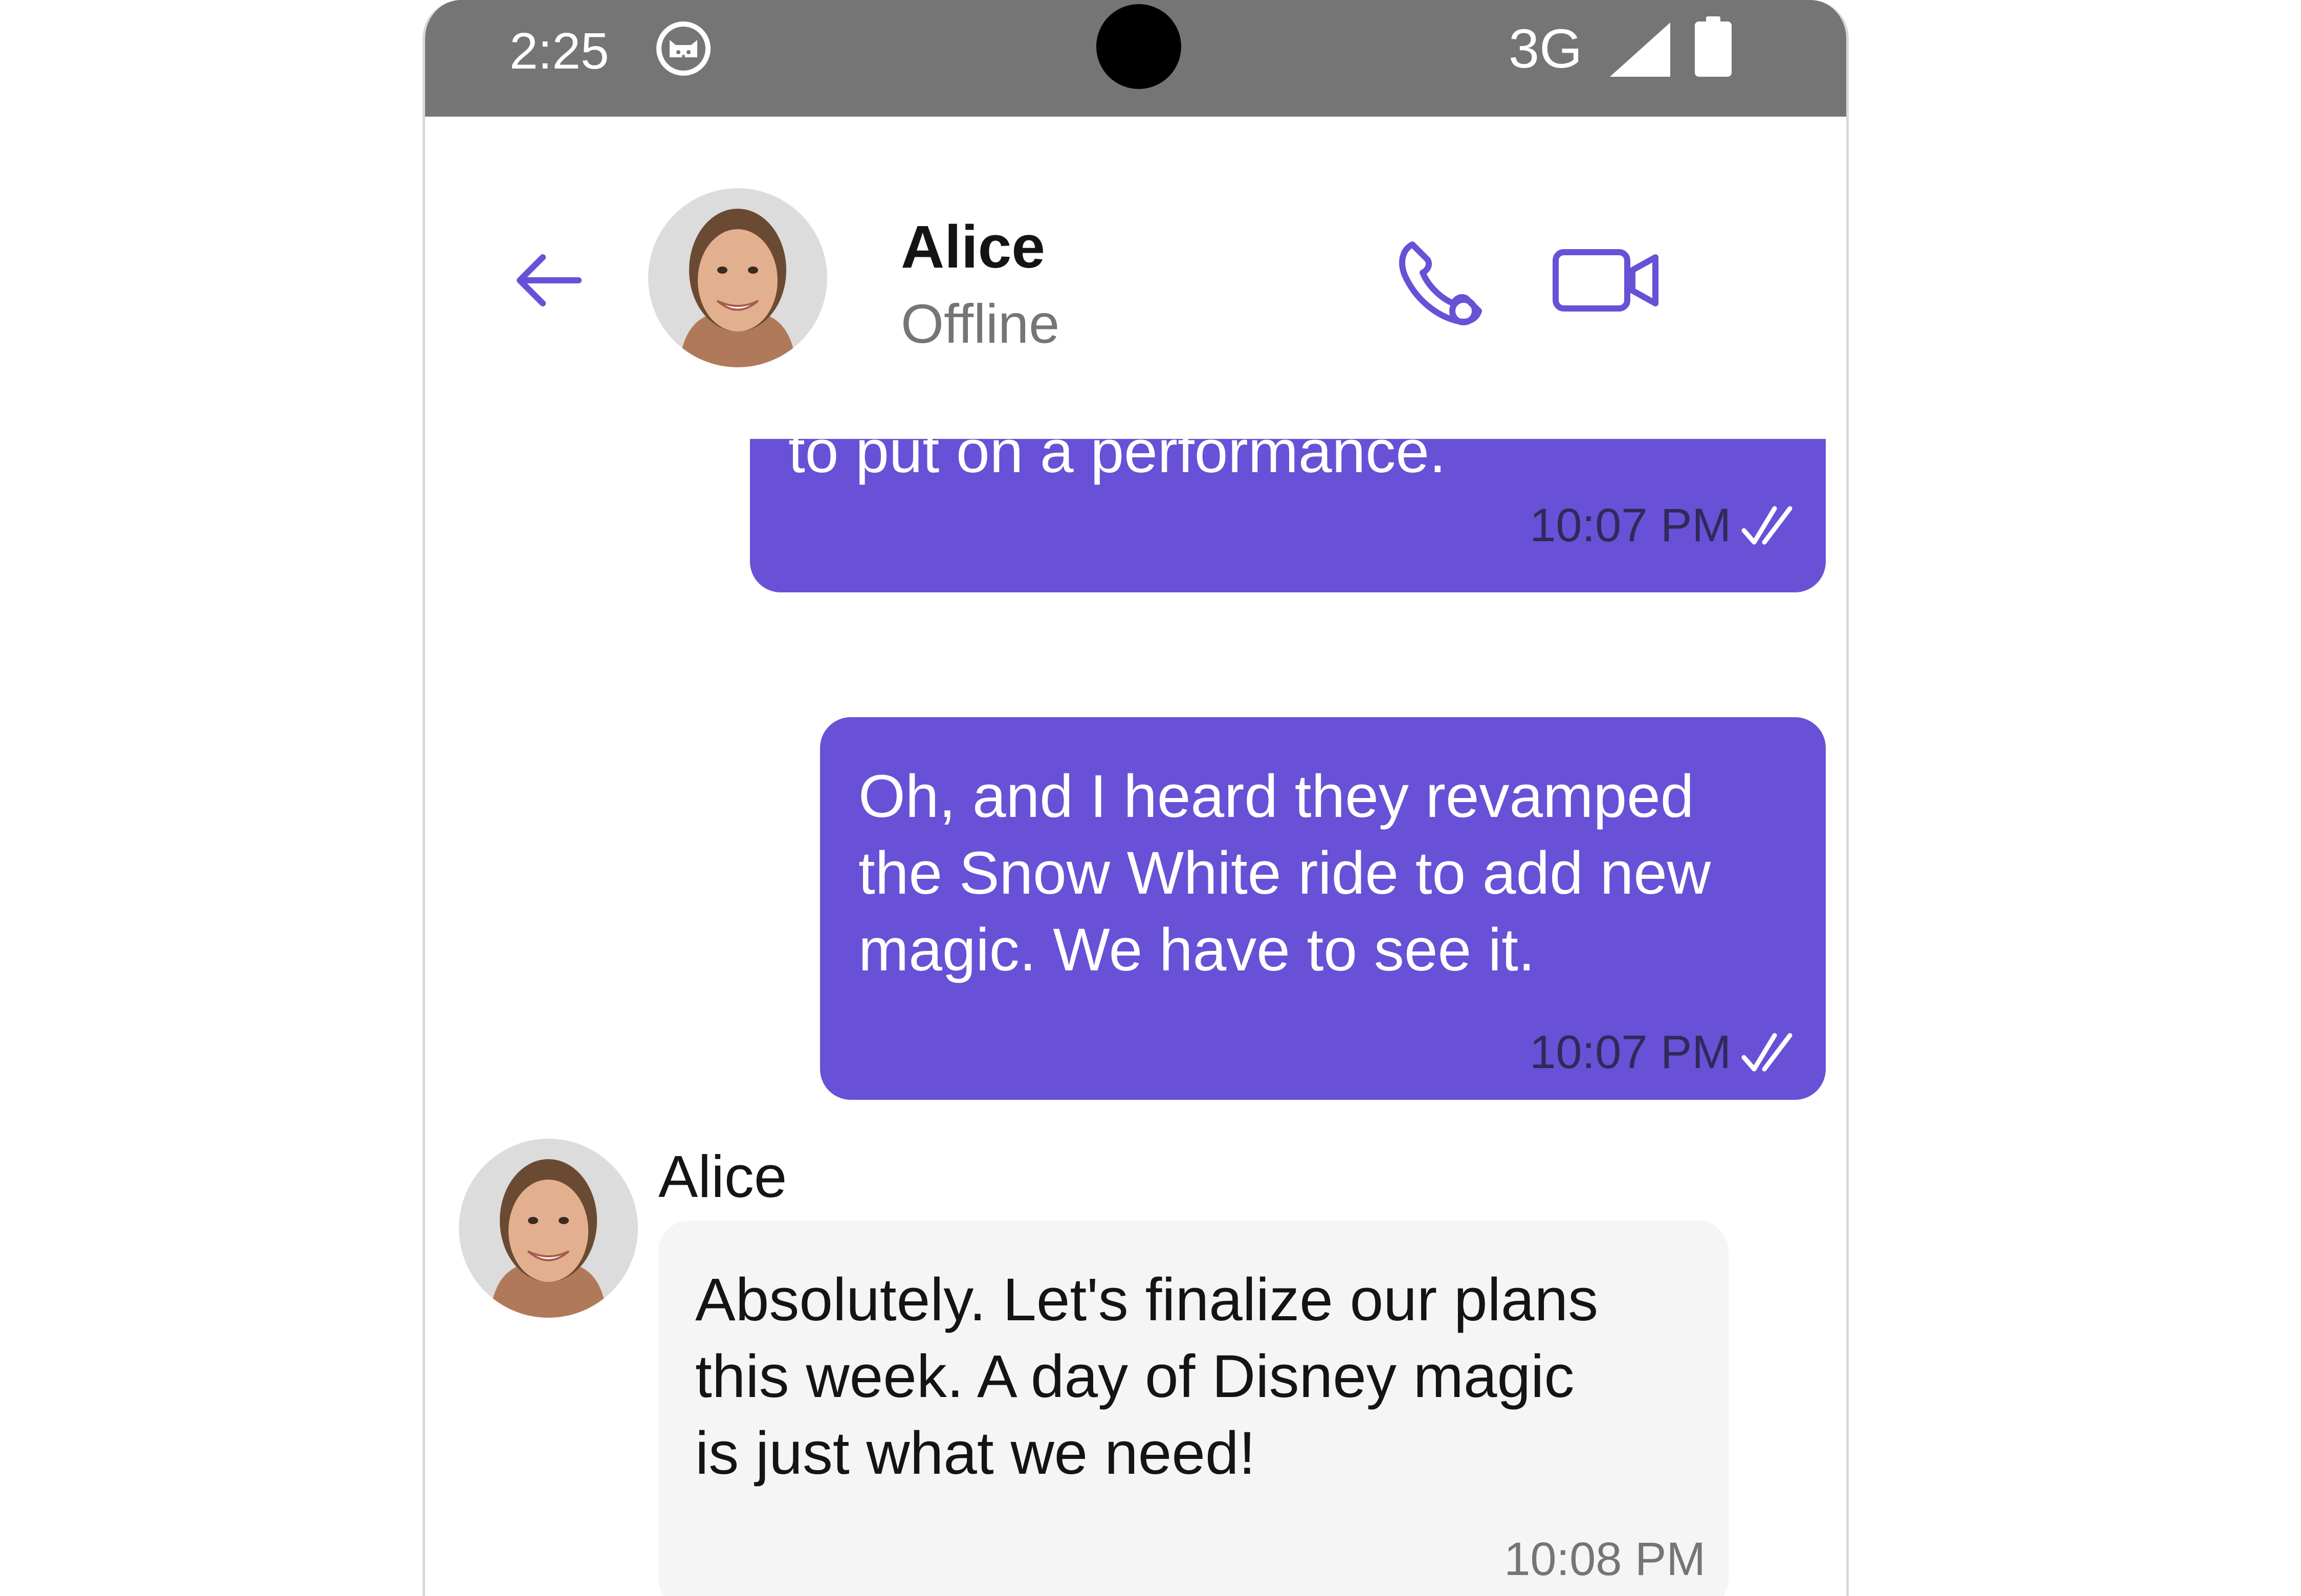 This screenshot has height=1596, width=2301. I want to click on chat-header: Alice Offline, so click(1135, 278).